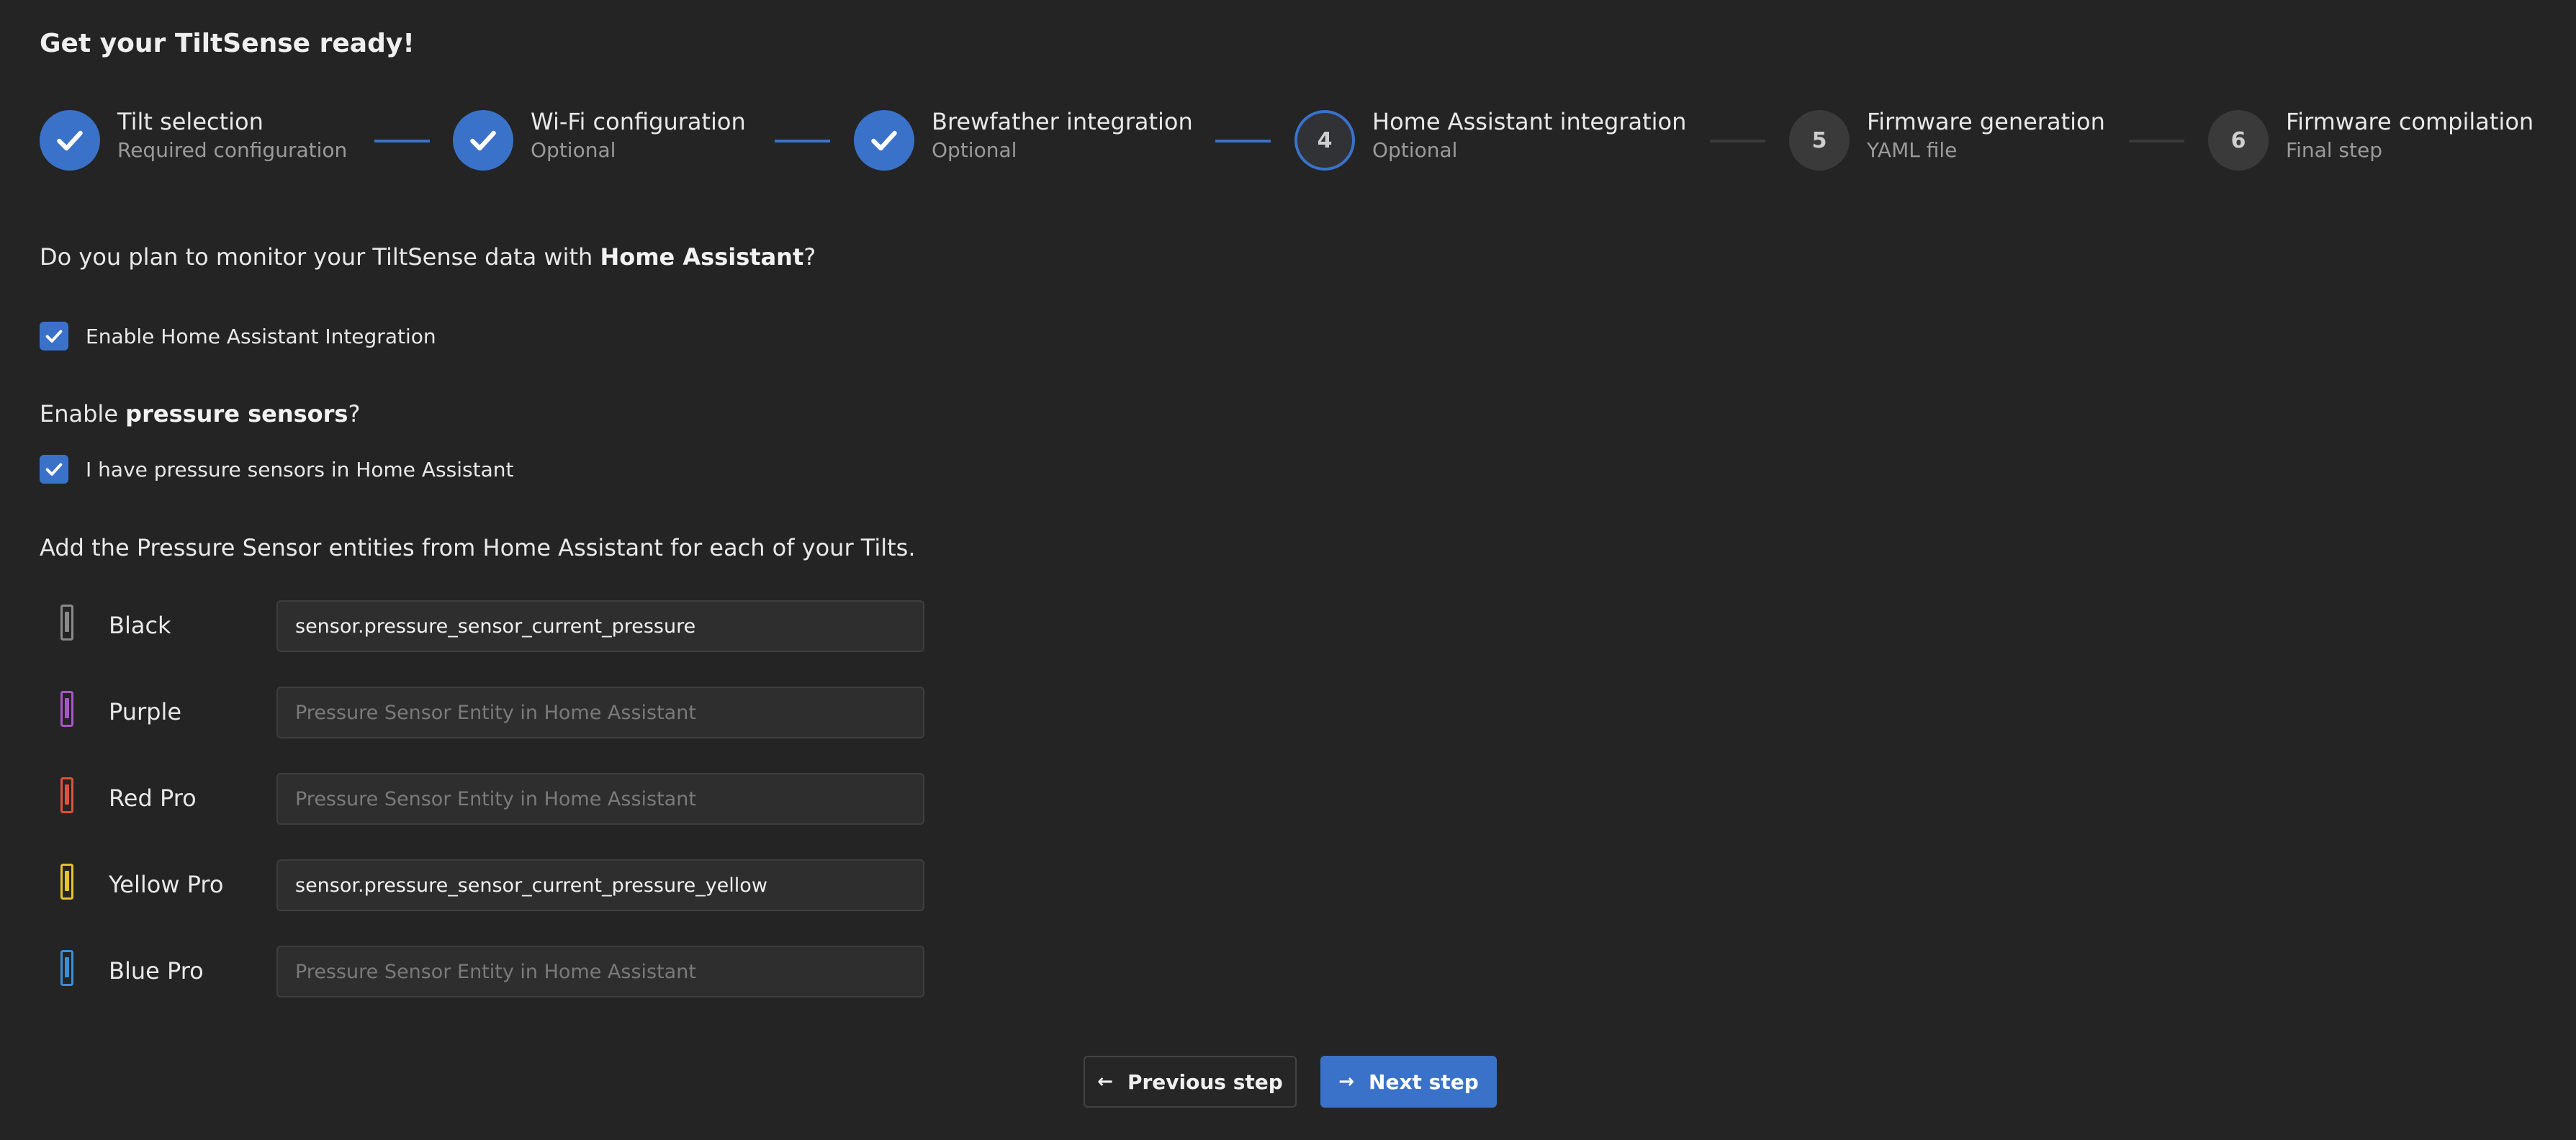 The width and height of the screenshot is (2576, 1140). What do you see at coordinates (1346, 1081) in the screenshot?
I see `arrow-right-icon: →` at bounding box center [1346, 1081].